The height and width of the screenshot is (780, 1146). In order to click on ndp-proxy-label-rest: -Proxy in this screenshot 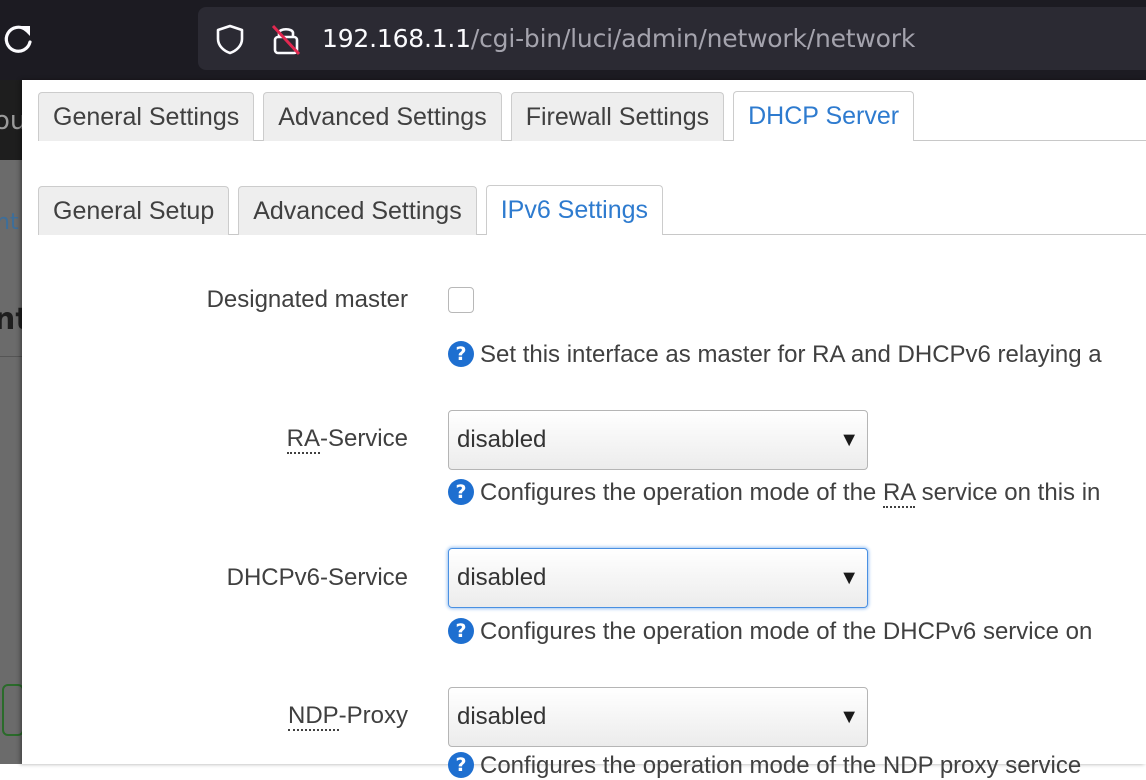, I will do `click(373, 715)`.